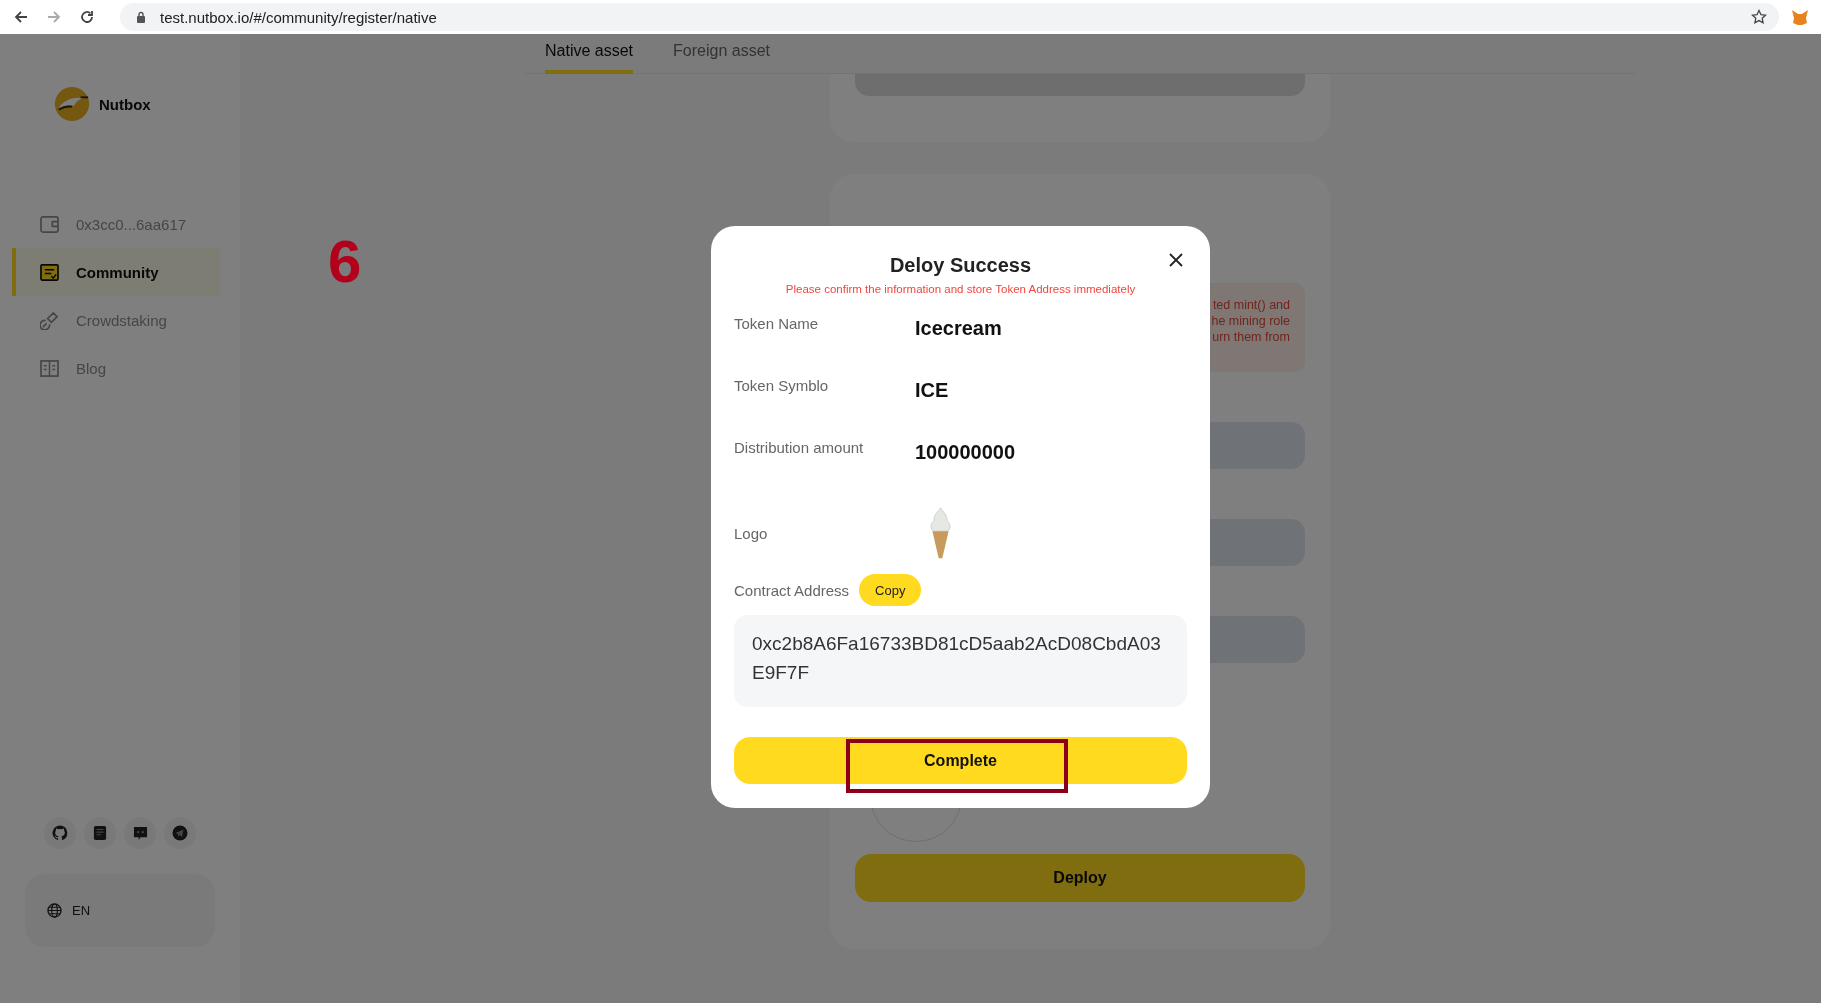  What do you see at coordinates (792, 590) in the screenshot?
I see `field-label: Contract Address` at bounding box center [792, 590].